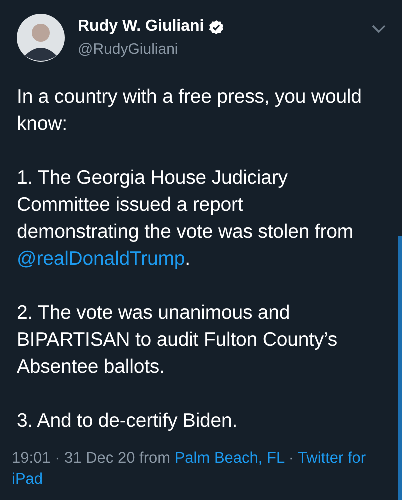 The width and height of the screenshot is (402, 500). Describe the element at coordinates (189, 111) in the screenshot. I see `tweet-paragraph: In a country with a free press, you would know:` at that location.